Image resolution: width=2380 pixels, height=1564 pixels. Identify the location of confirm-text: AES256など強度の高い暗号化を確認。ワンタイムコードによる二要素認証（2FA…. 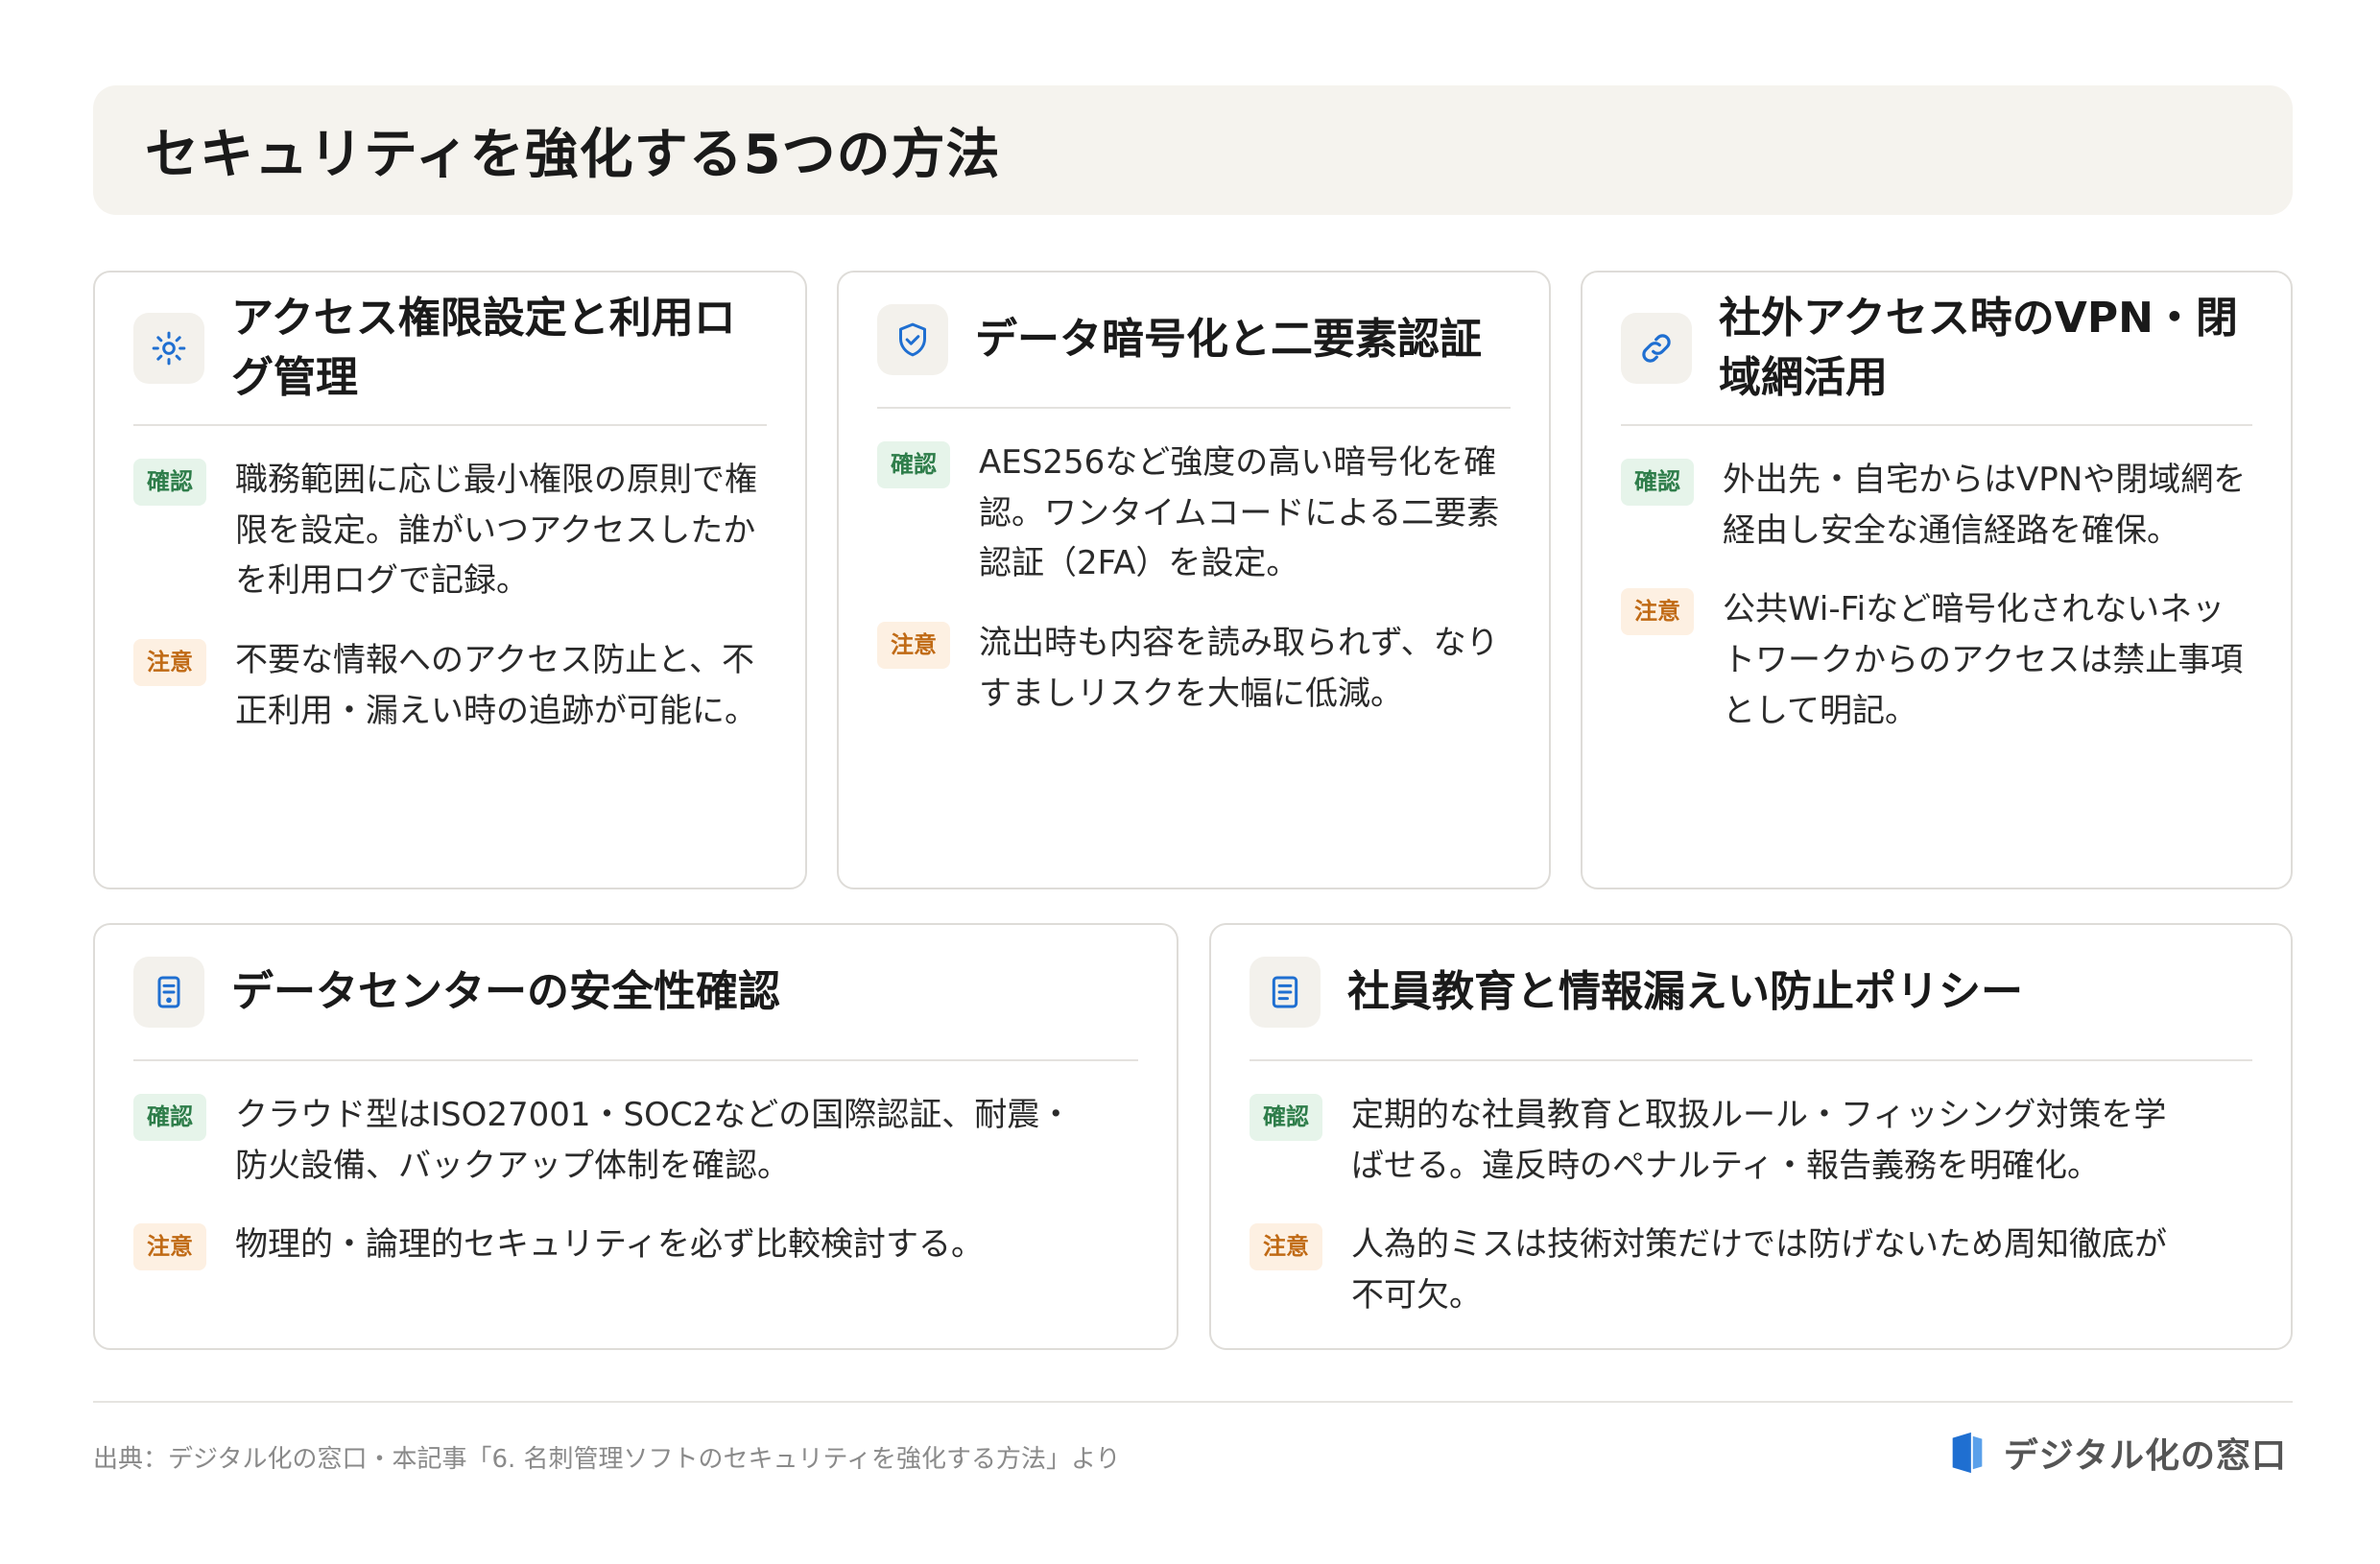
(1240, 513).